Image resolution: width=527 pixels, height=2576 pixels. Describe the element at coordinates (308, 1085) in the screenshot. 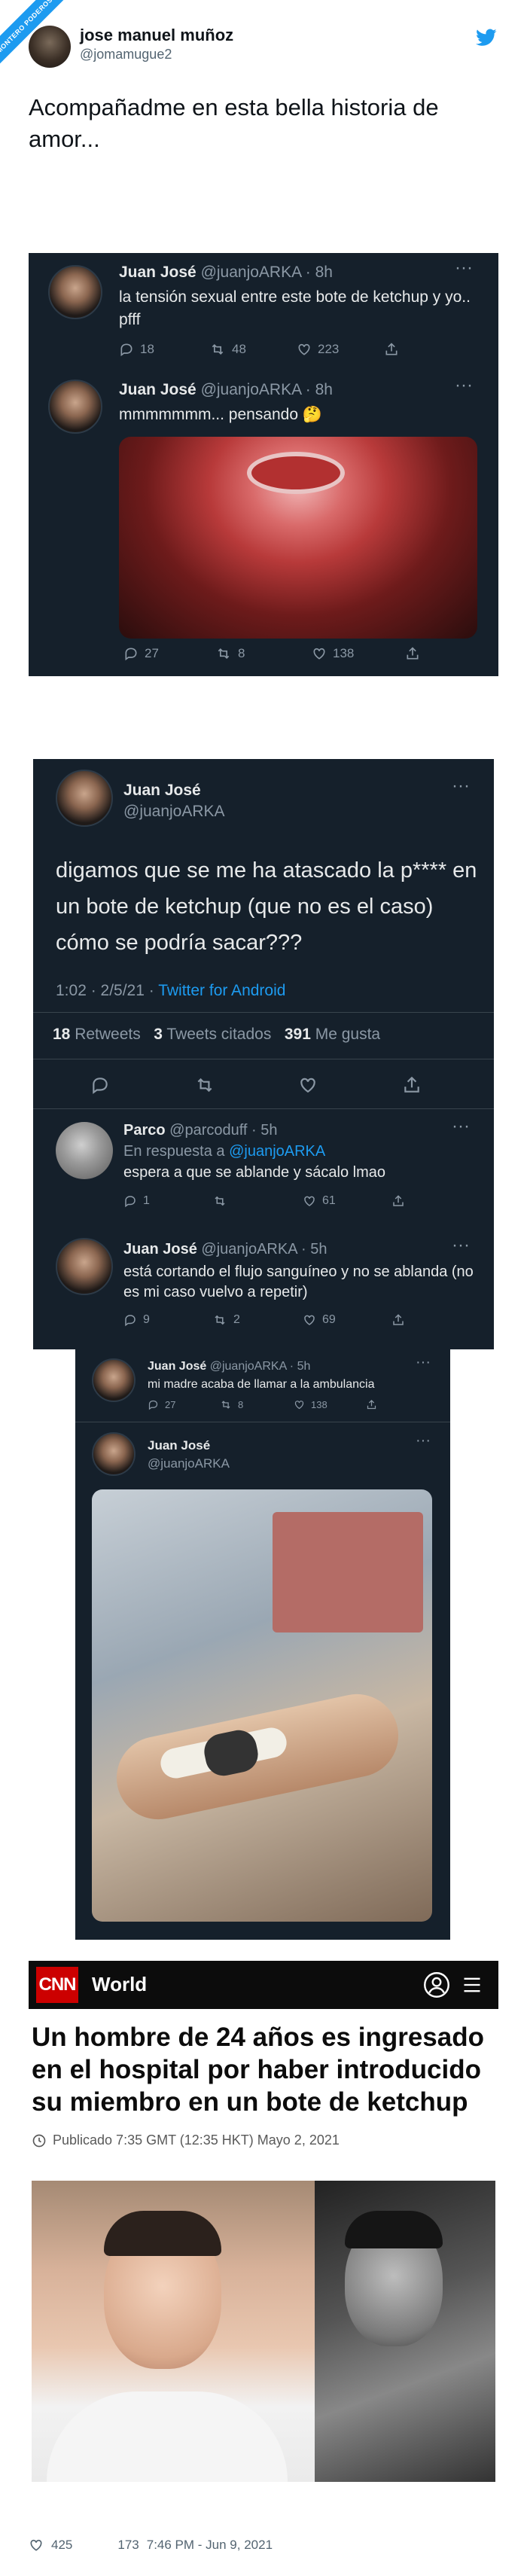

I see `like-button` at that location.